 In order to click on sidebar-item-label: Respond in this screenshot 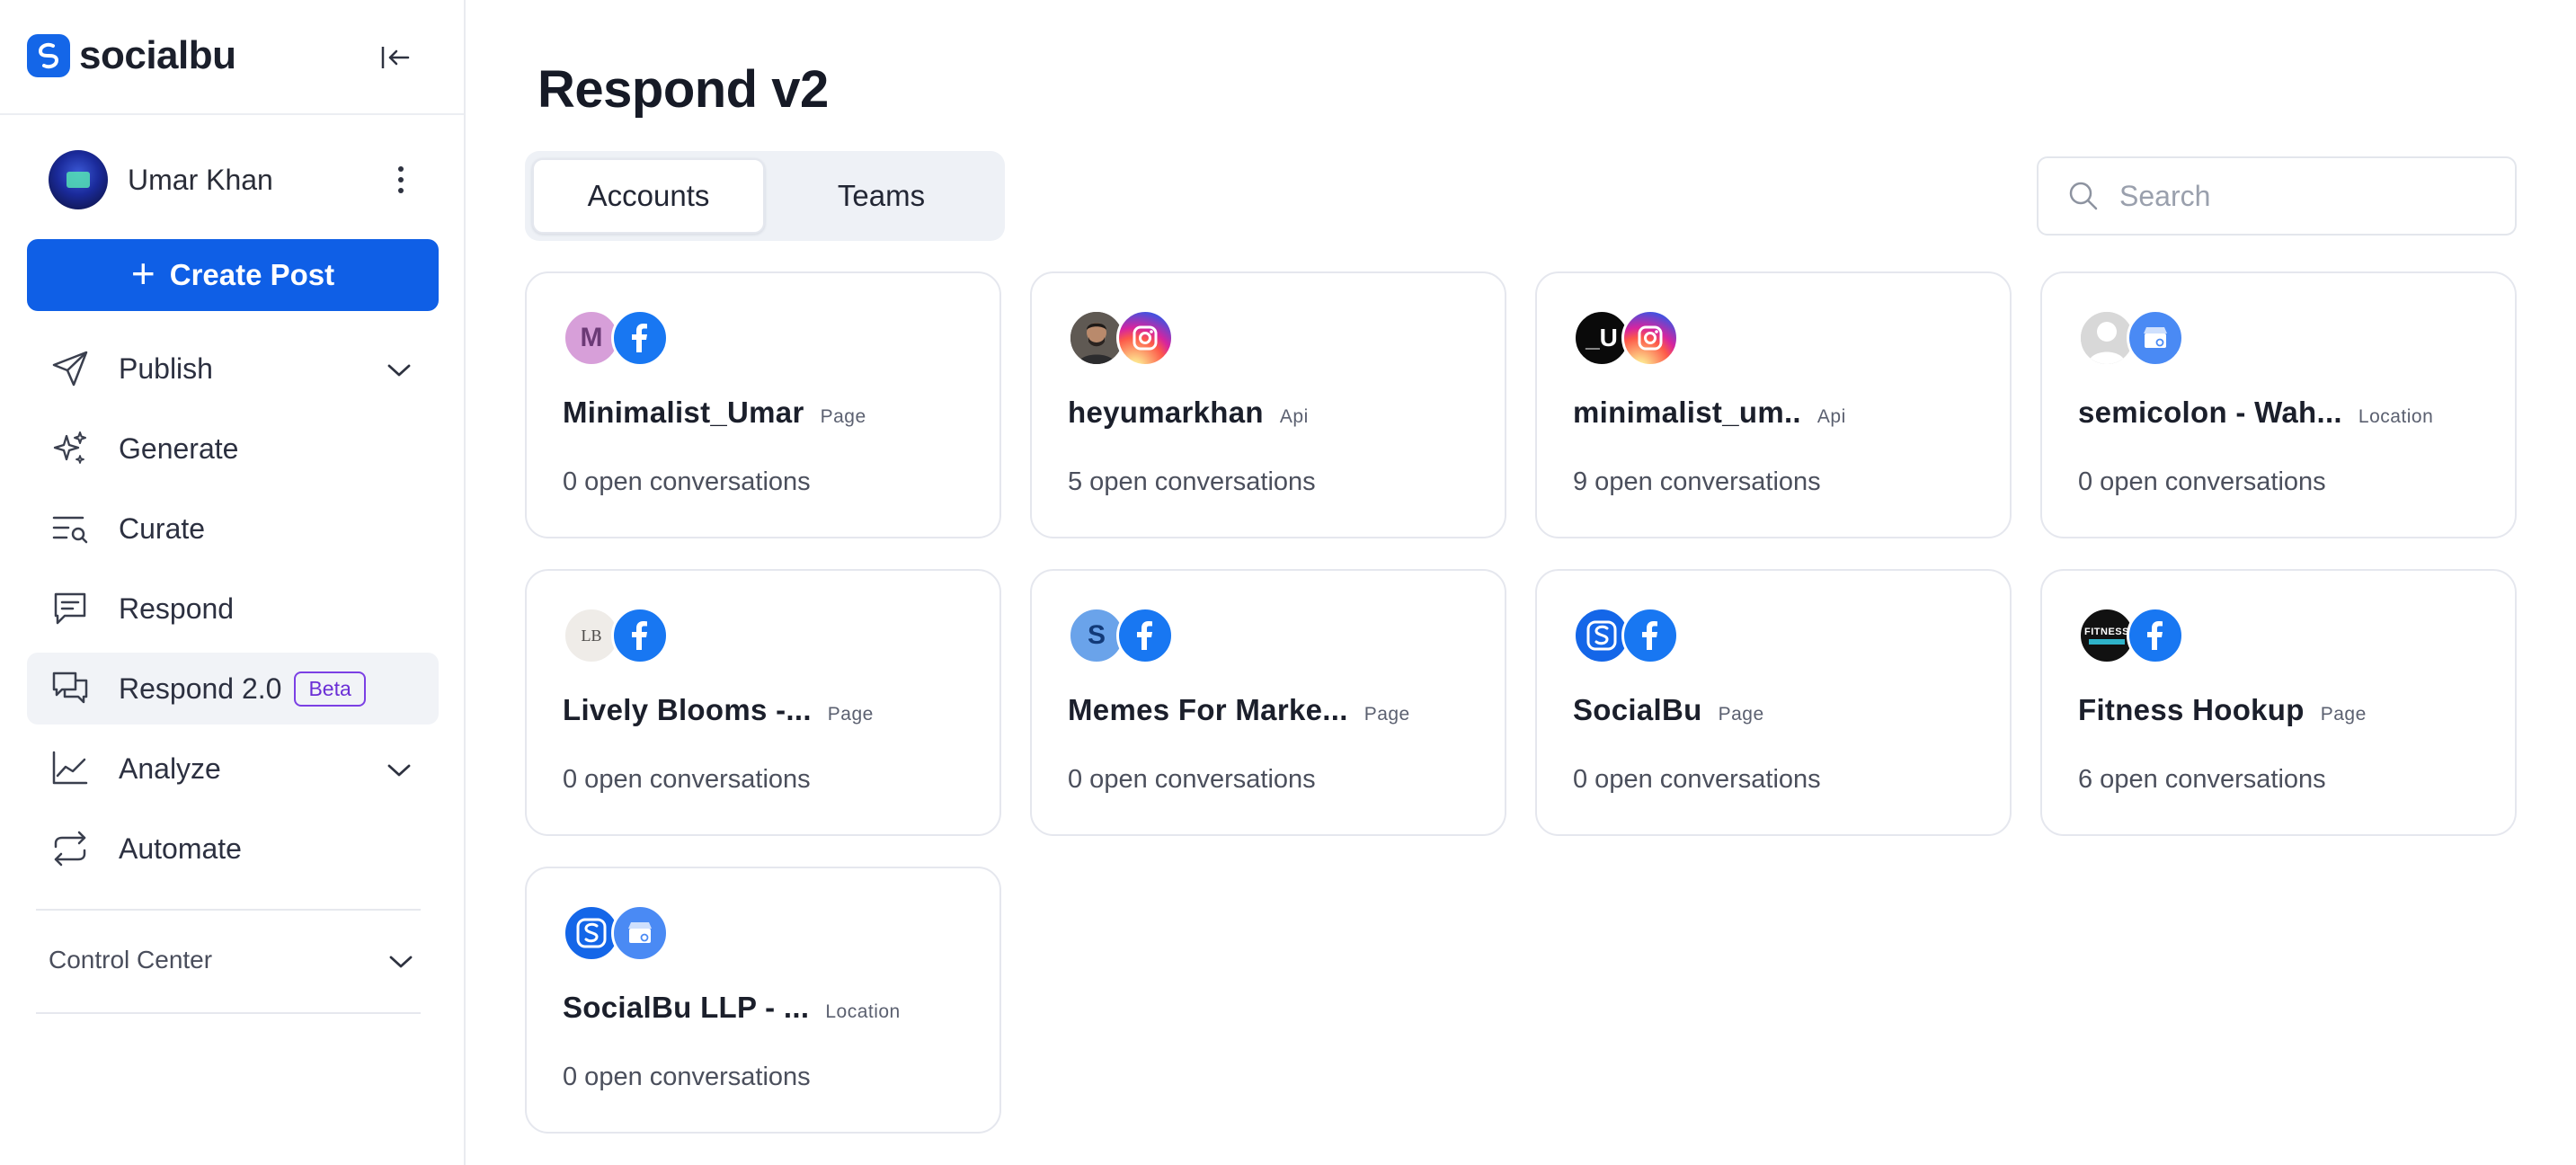, I will do `click(177, 608)`.